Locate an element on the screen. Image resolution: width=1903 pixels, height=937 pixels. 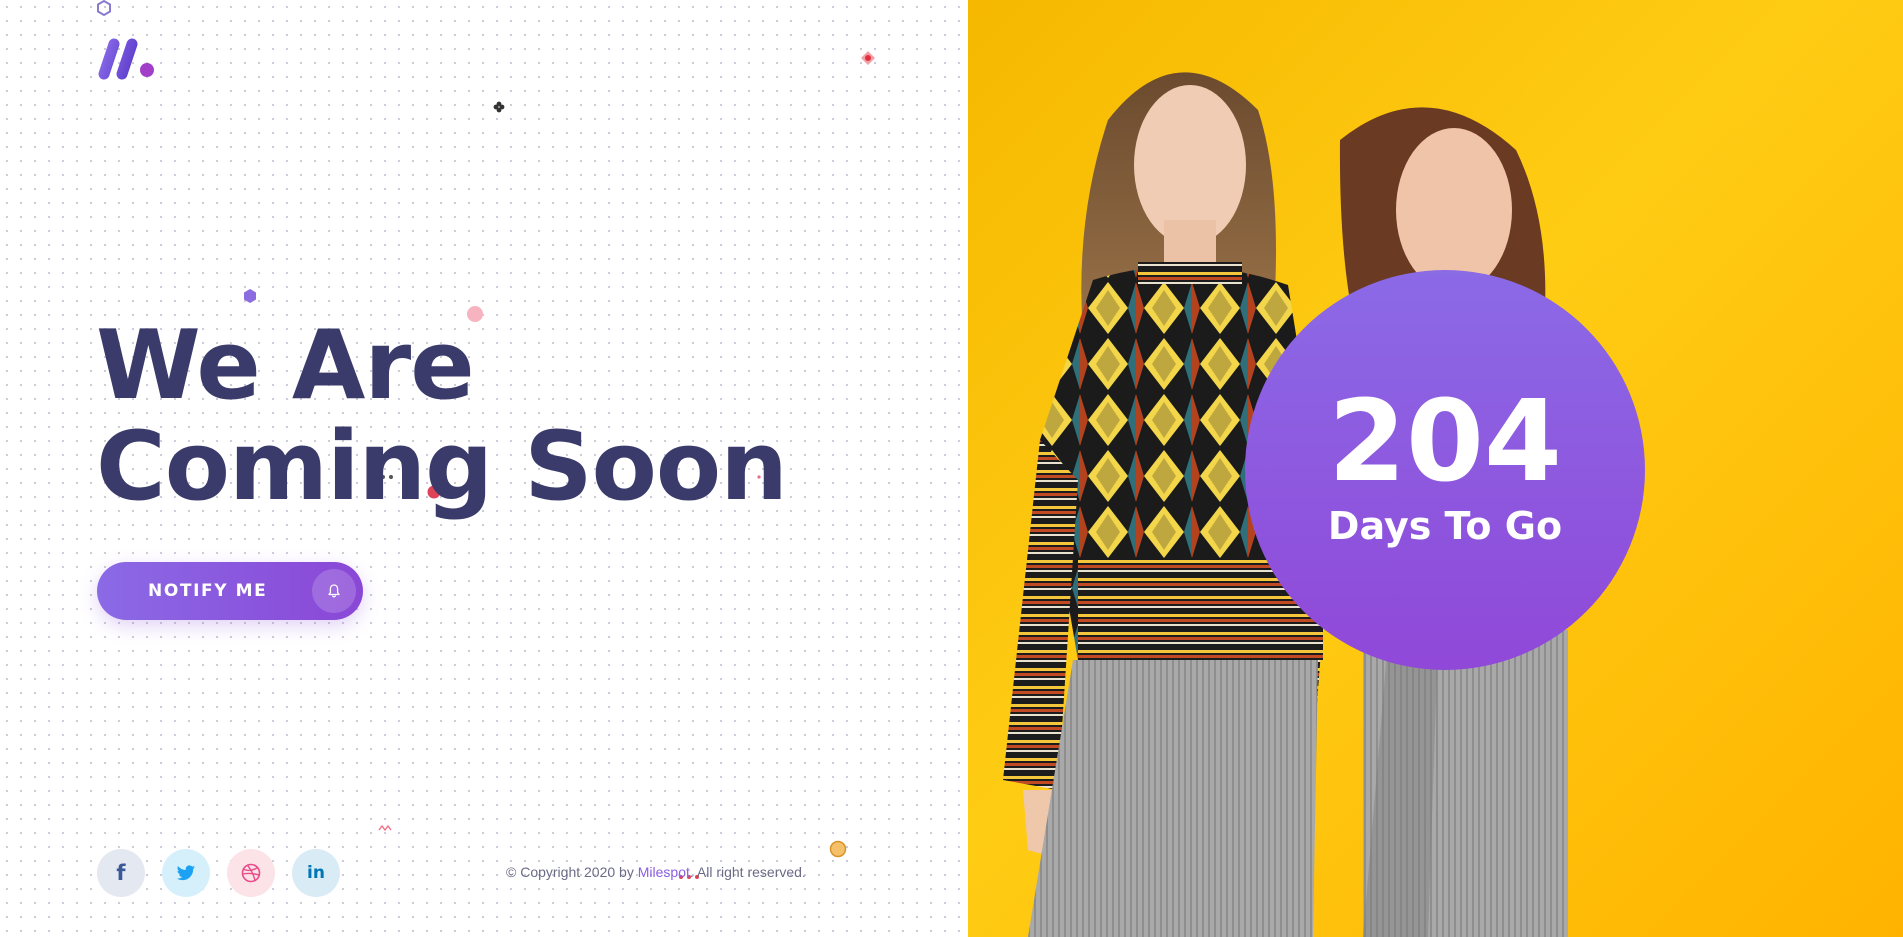
facebook-icon: f is located at coordinates (121, 872).